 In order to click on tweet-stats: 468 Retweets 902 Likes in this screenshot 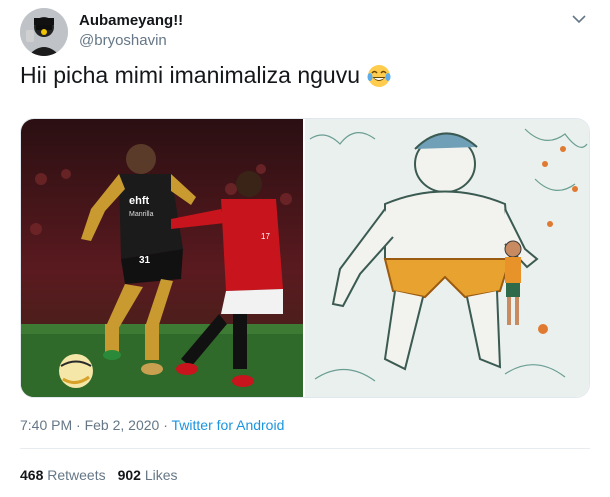, I will do `click(99, 475)`.